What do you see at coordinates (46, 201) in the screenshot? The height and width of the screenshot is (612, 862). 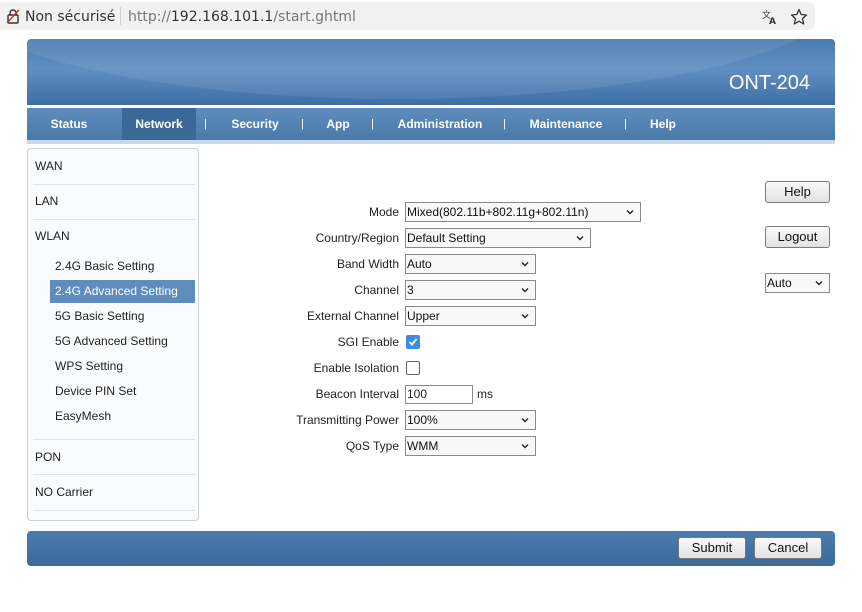 I see `sidebar-item-lan: LAN` at bounding box center [46, 201].